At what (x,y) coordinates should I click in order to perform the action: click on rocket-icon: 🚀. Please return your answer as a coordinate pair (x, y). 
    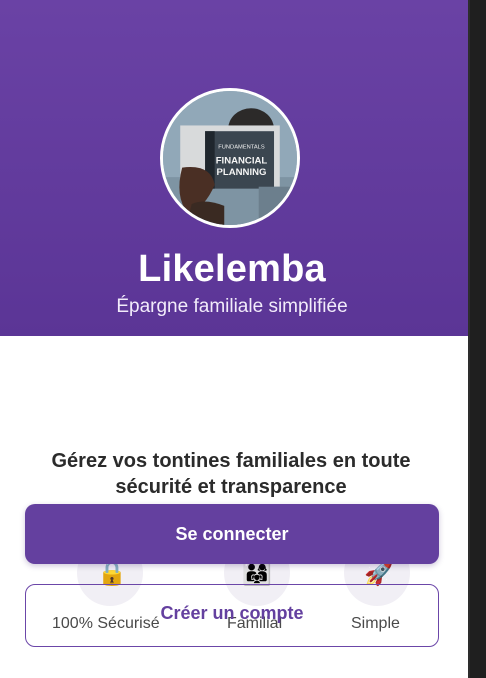
    Looking at the image, I should click on (379, 573).